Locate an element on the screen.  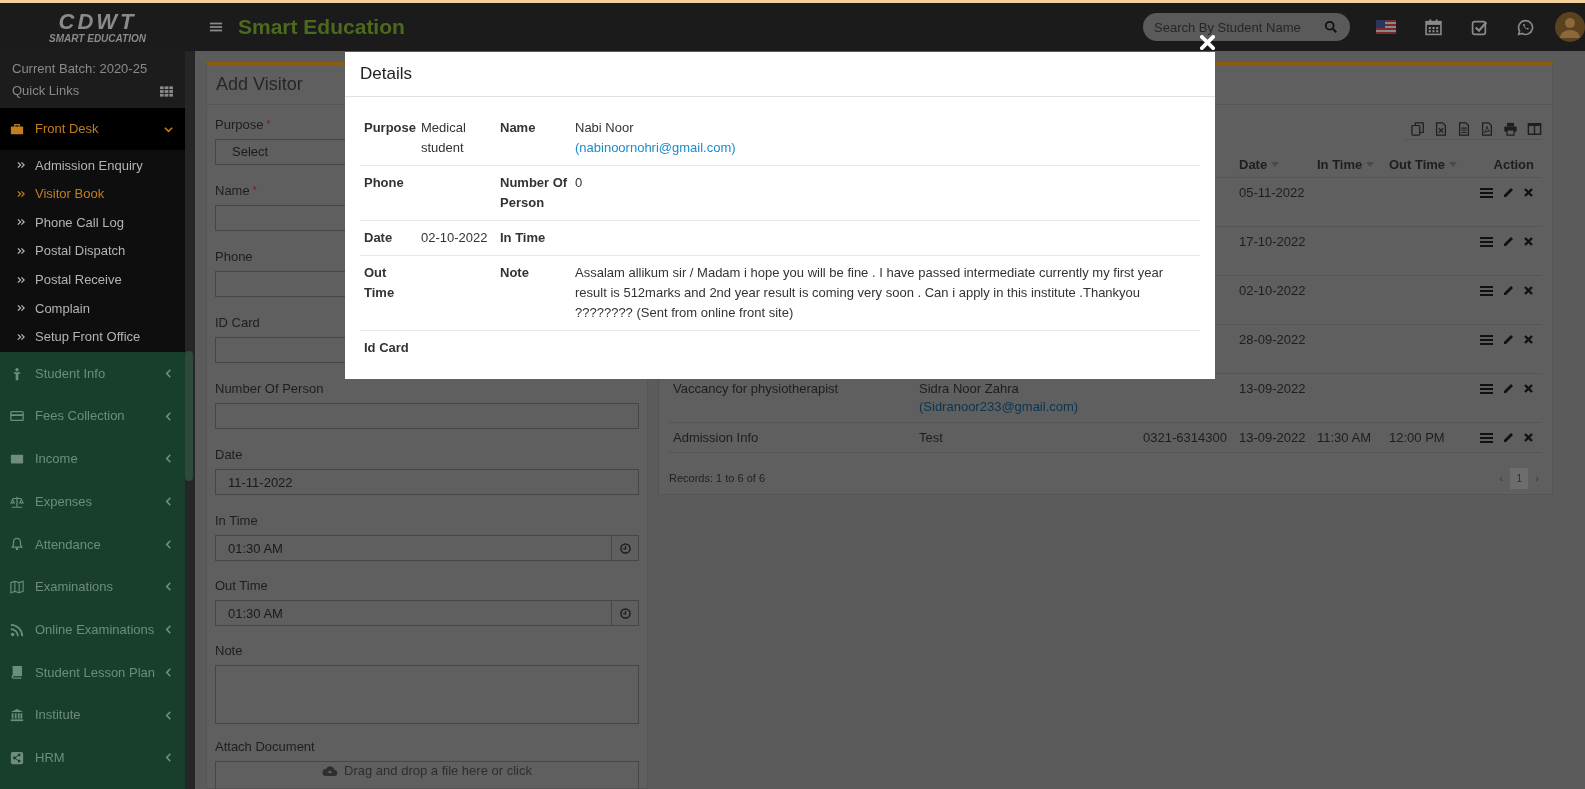
sidebar-item: Setup Front Office is located at coordinates (92, 337).